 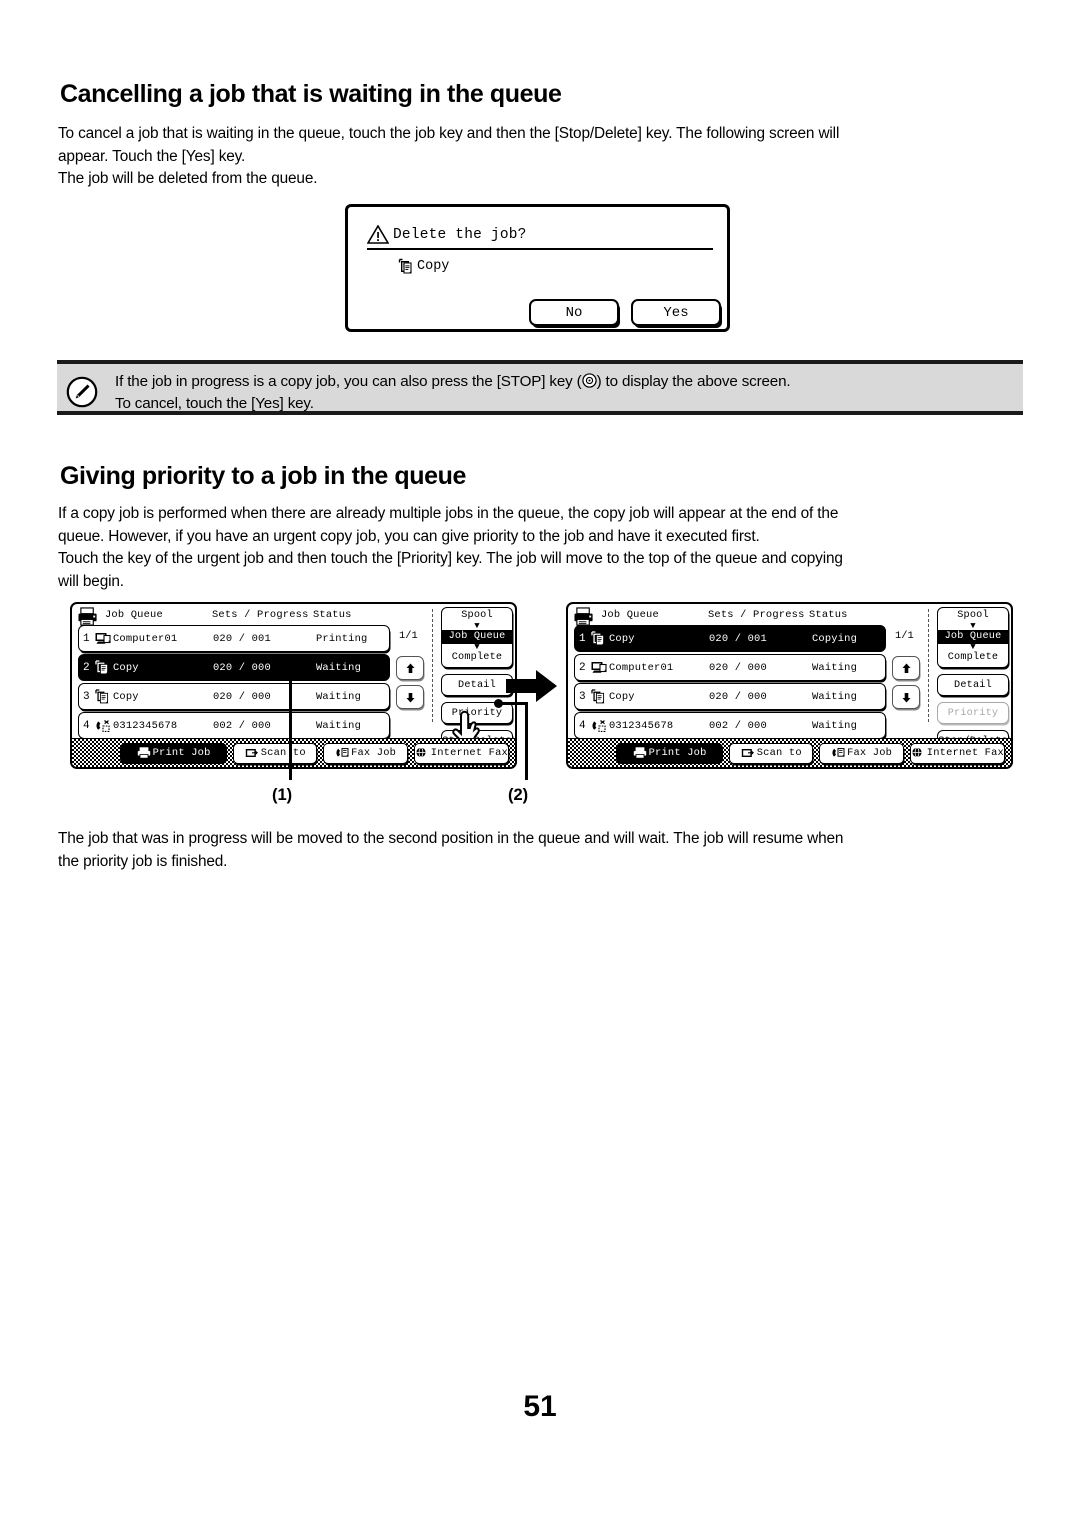 What do you see at coordinates (756, 615) in the screenshot?
I see `screen2-header-sets: Sets / Progress` at bounding box center [756, 615].